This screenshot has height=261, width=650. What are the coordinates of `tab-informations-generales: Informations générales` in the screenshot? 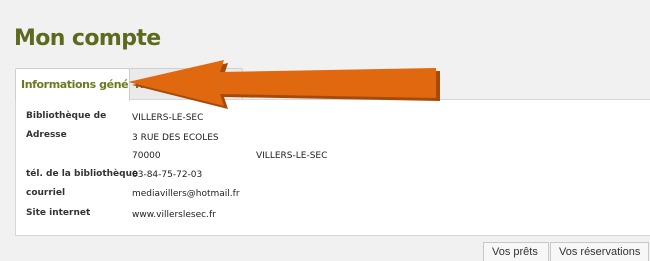 It's located at (72, 84).